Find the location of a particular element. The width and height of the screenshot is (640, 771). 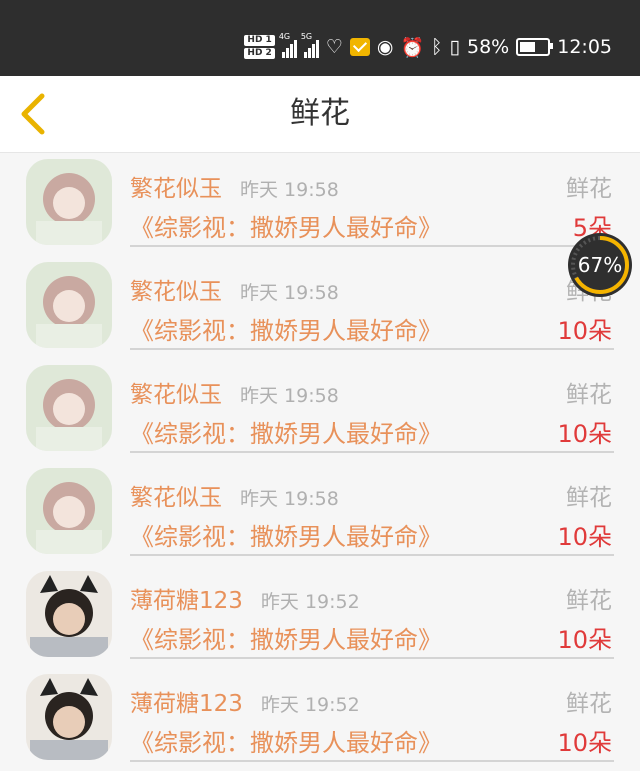

boost-percent: 67% is located at coordinates (600, 265).